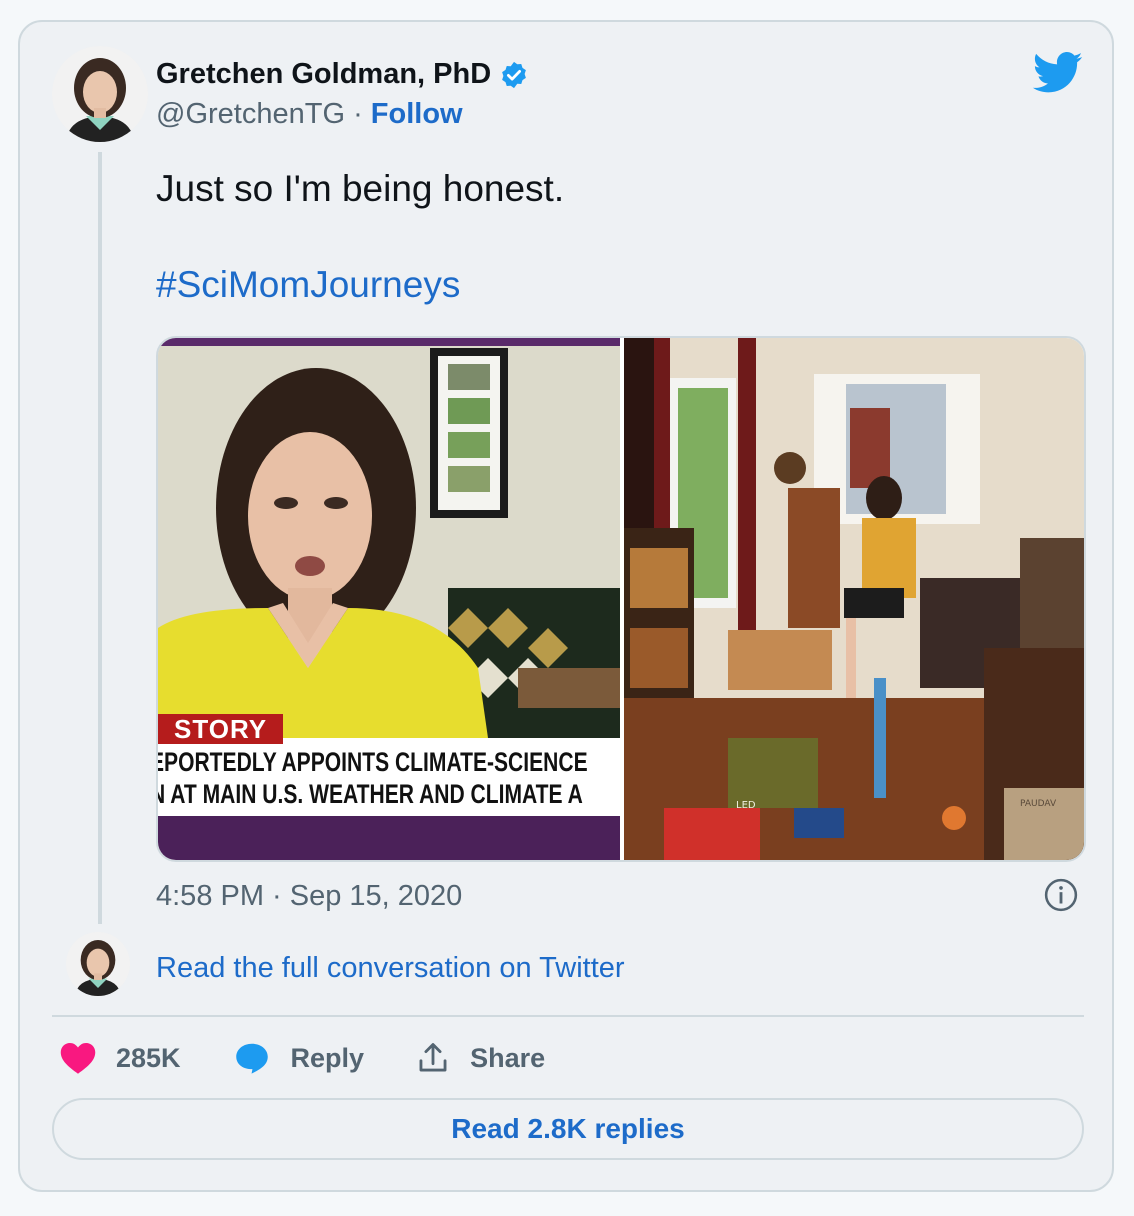 The height and width of the screenshot is (1216, 1134). I want to click on reply-bubble-icon, so click(251, 1058).